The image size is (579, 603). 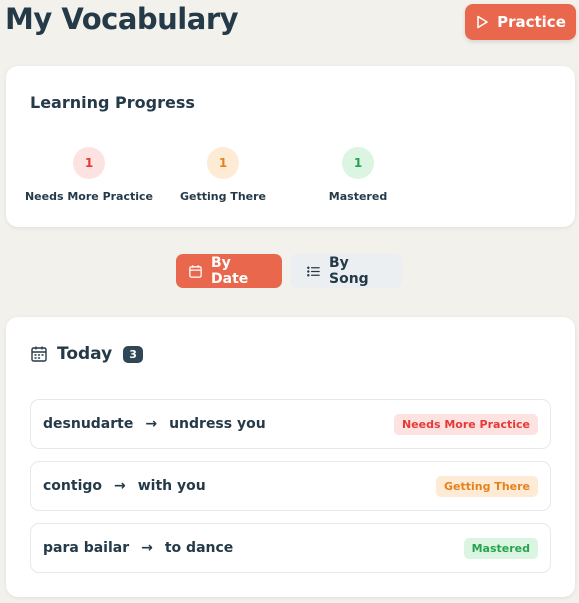 I want to click on practice-button-label: Practice, so click(x=531, y=22).